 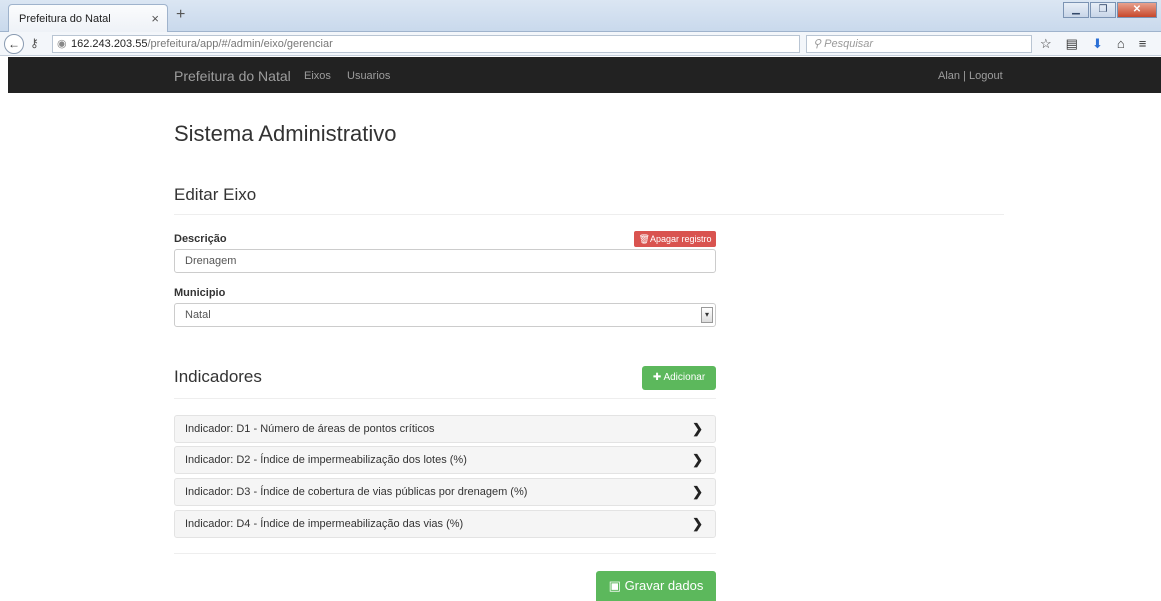 I want to click on delete-record-button: 🗑Apagar registro, so click(x=675, y=239).